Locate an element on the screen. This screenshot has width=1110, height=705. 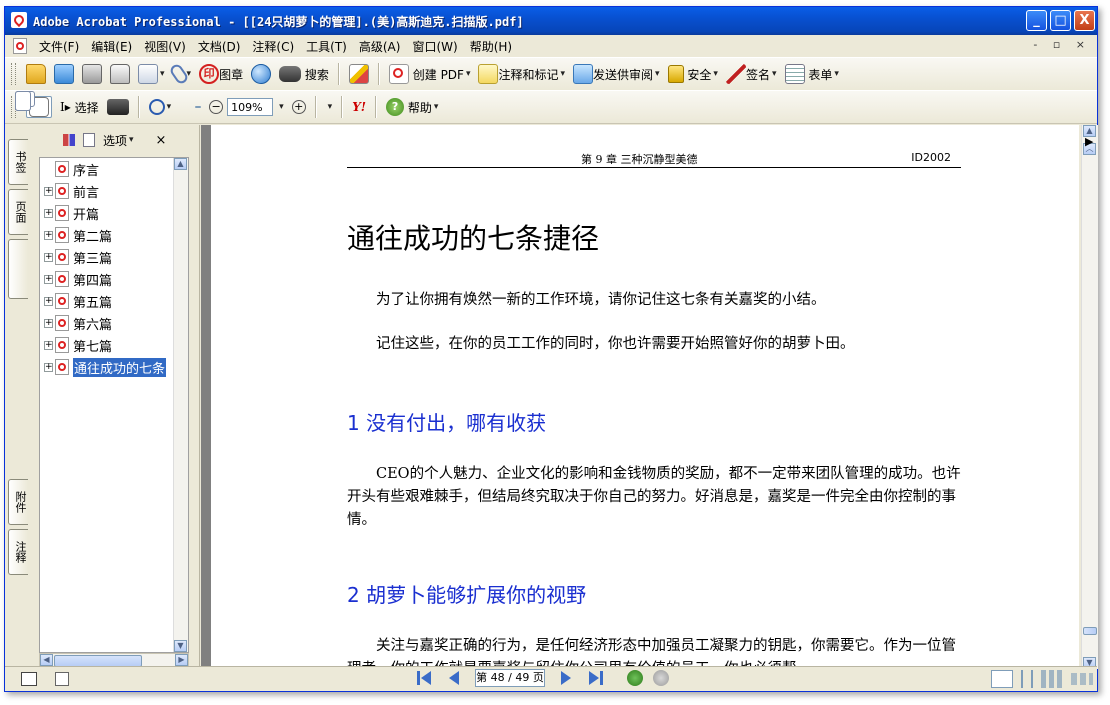
last-page-button is located at coordinates (596, 678).